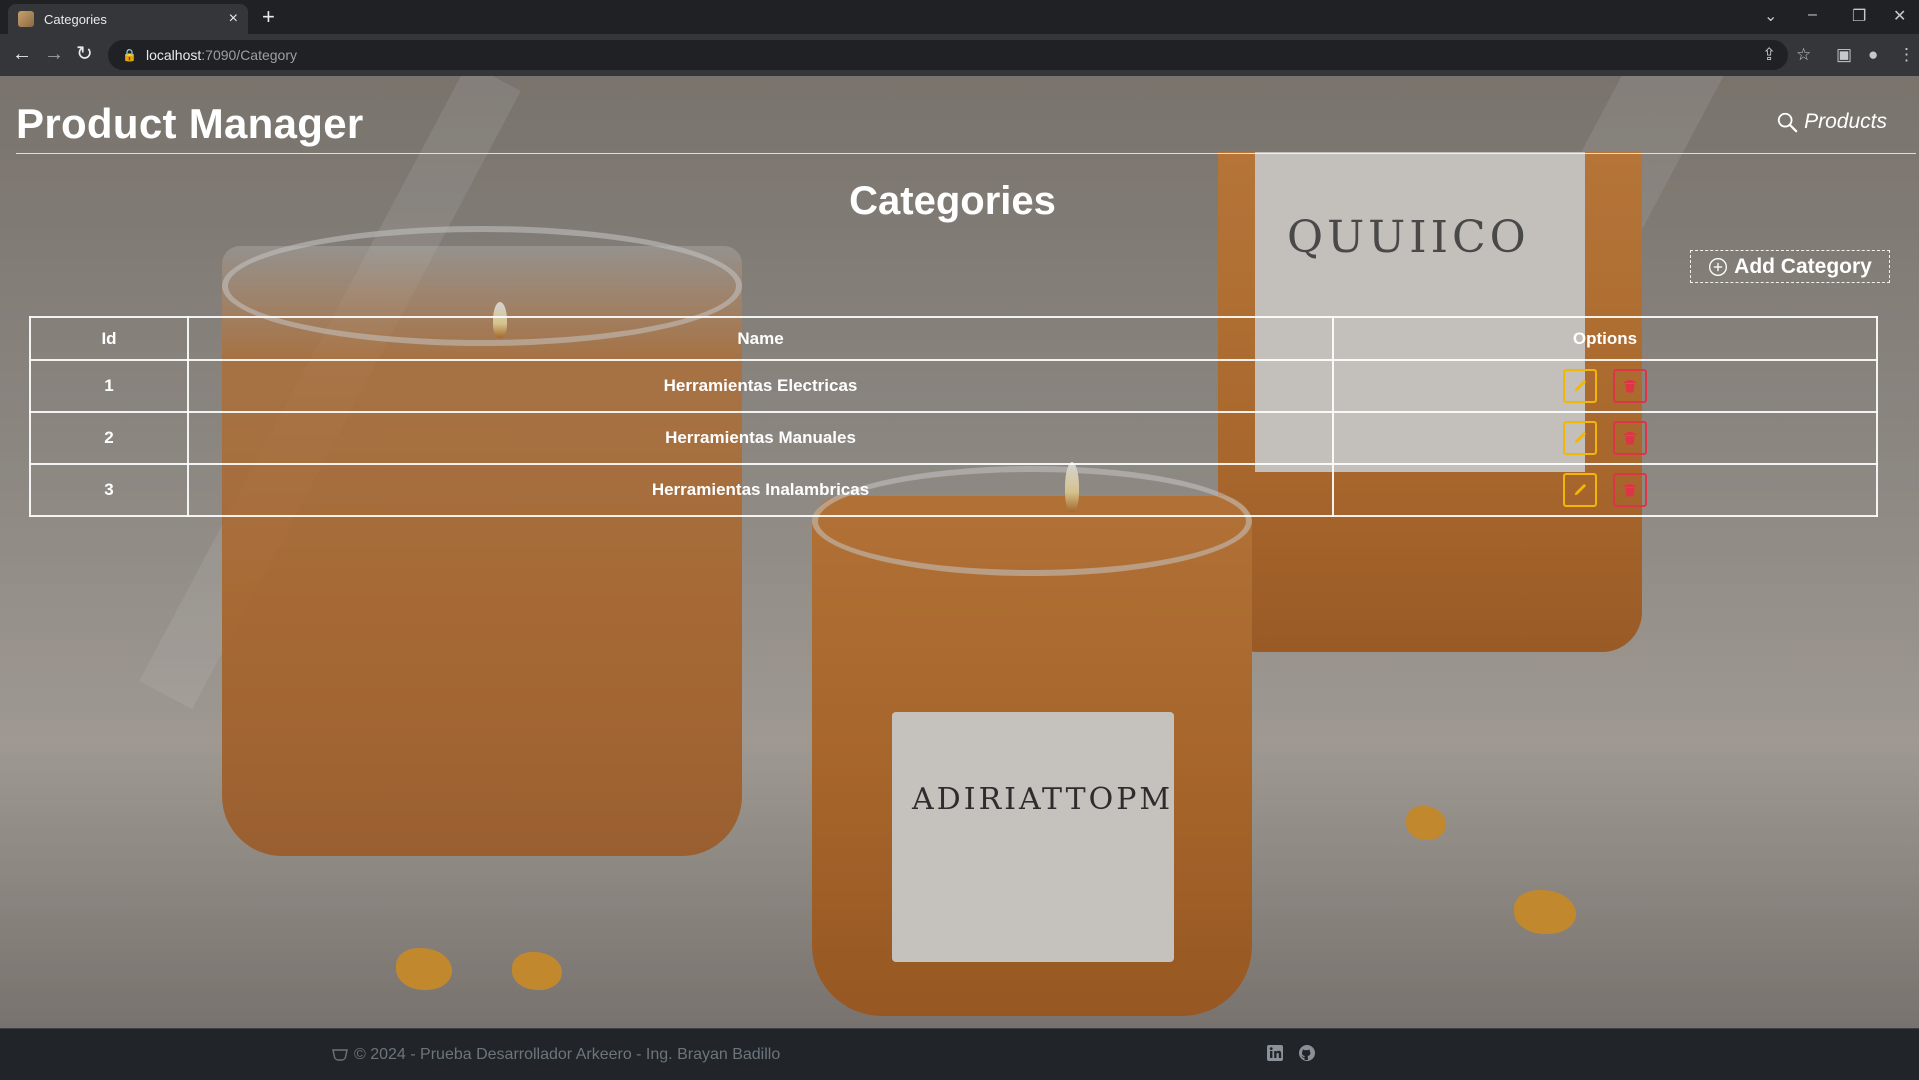  Describe the element at coordinates (952, 201) in the screenshot. I see `page-title: Categories` at that location.